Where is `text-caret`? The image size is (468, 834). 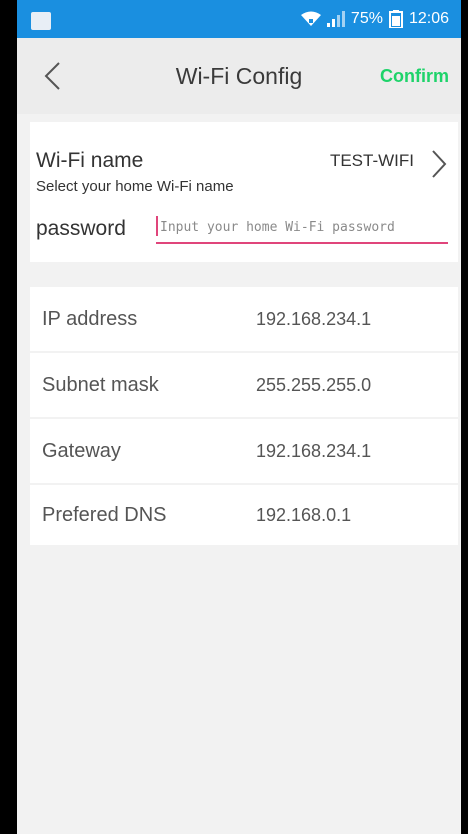
text-caret is located at coordinates (157, 226).